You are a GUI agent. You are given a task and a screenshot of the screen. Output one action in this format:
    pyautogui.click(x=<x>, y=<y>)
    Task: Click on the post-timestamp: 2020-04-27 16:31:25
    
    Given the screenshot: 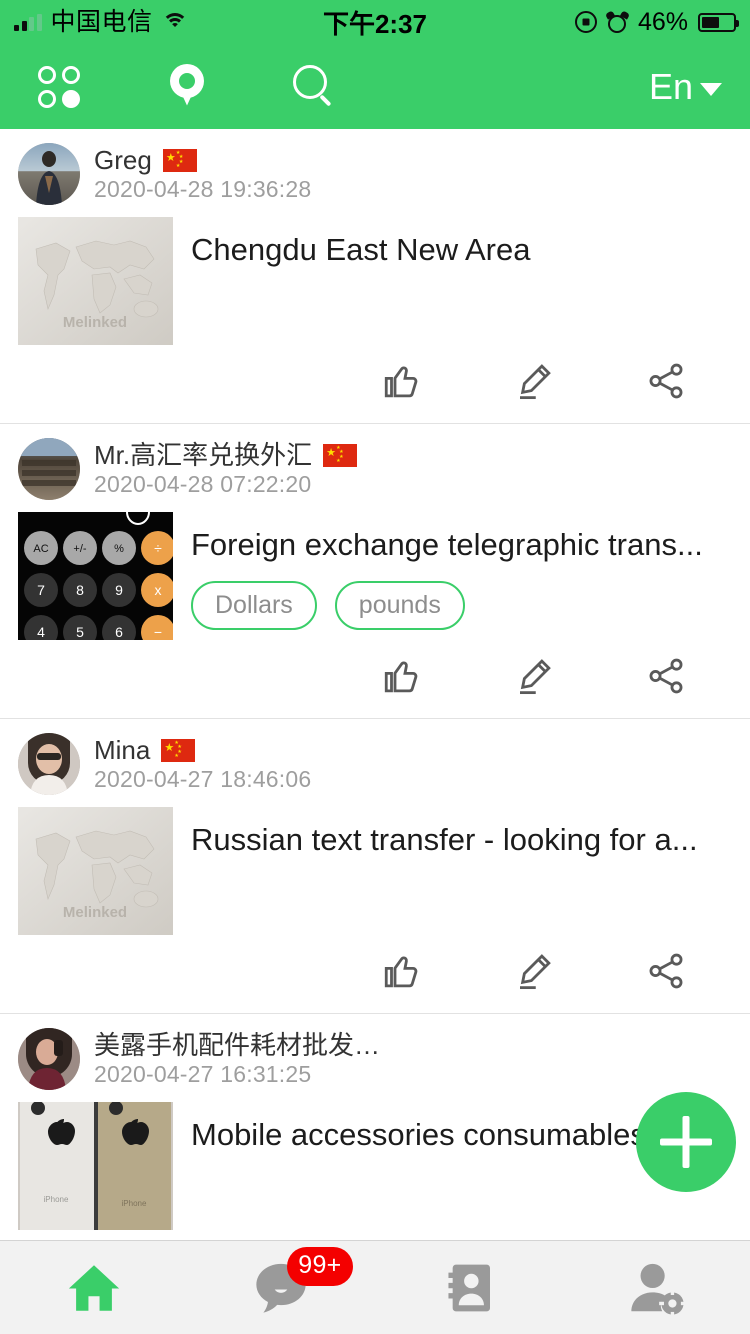 What is the action you would take?
    pyautogui.click(x=203, y=1073)
    